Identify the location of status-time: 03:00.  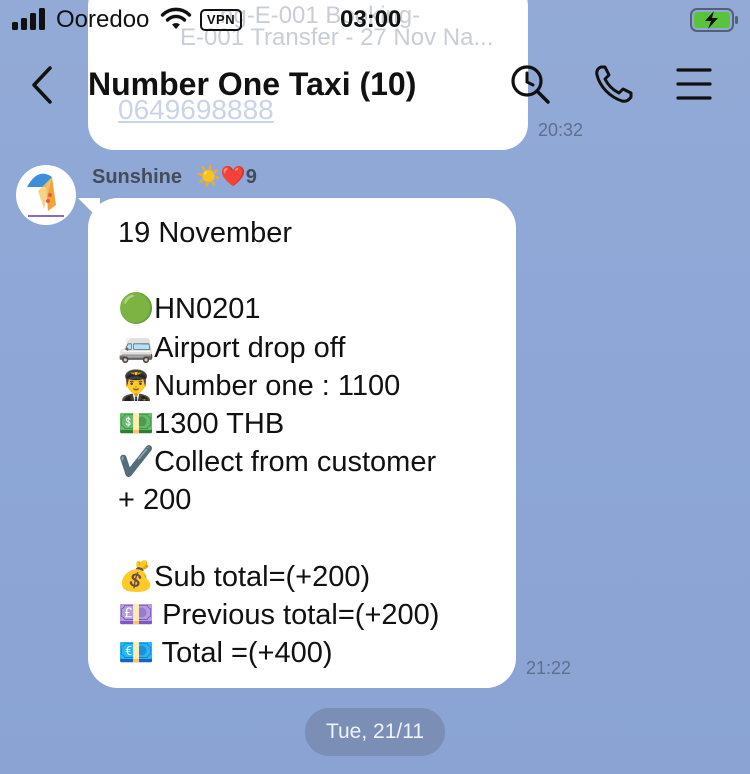
(371, 19).